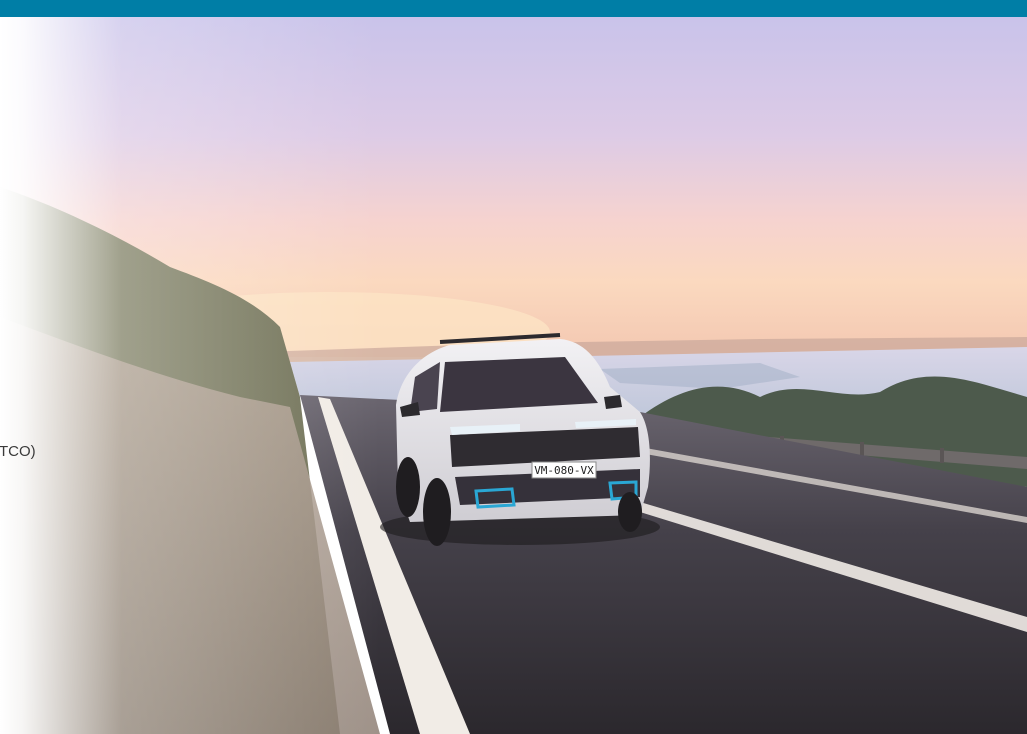 The image size is (1027, 734). I want to click on top-bar, so click(513, 8).